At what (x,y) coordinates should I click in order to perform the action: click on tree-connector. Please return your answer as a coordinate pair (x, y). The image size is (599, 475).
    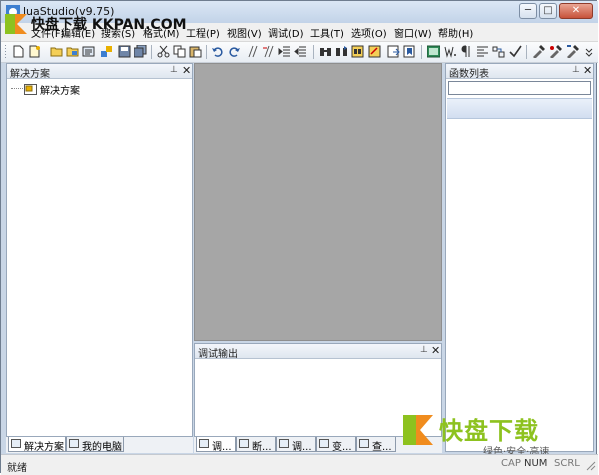
    Looking at the image, I should click on (17, 88).